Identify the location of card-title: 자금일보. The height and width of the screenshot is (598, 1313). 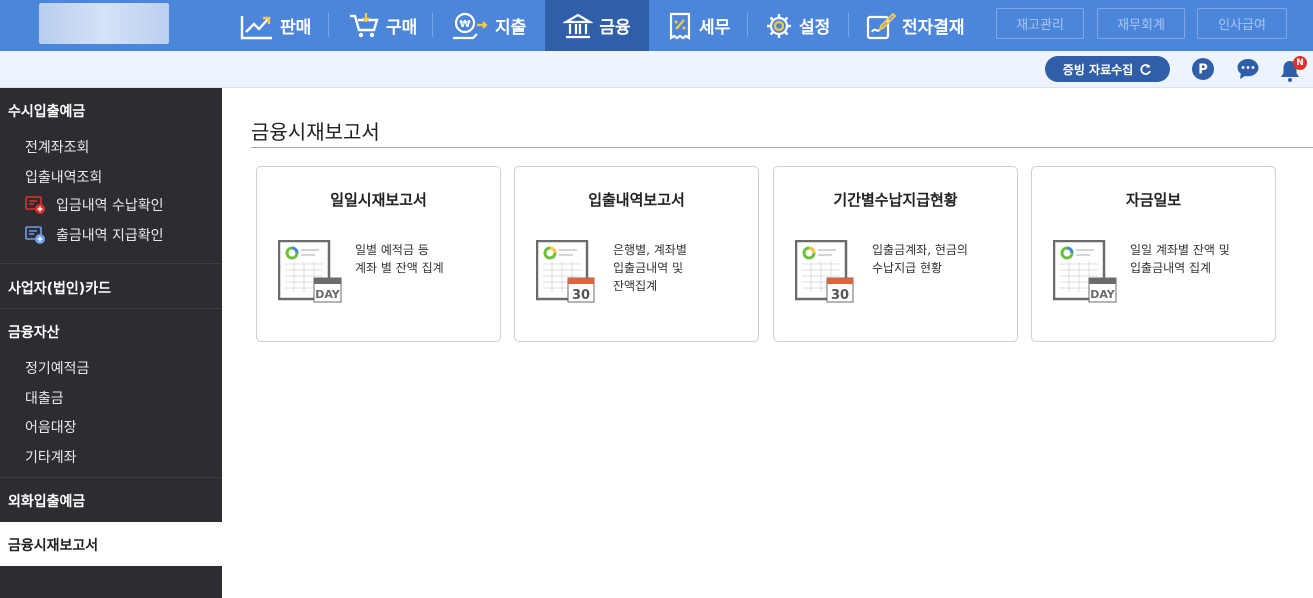
(1153, 200).